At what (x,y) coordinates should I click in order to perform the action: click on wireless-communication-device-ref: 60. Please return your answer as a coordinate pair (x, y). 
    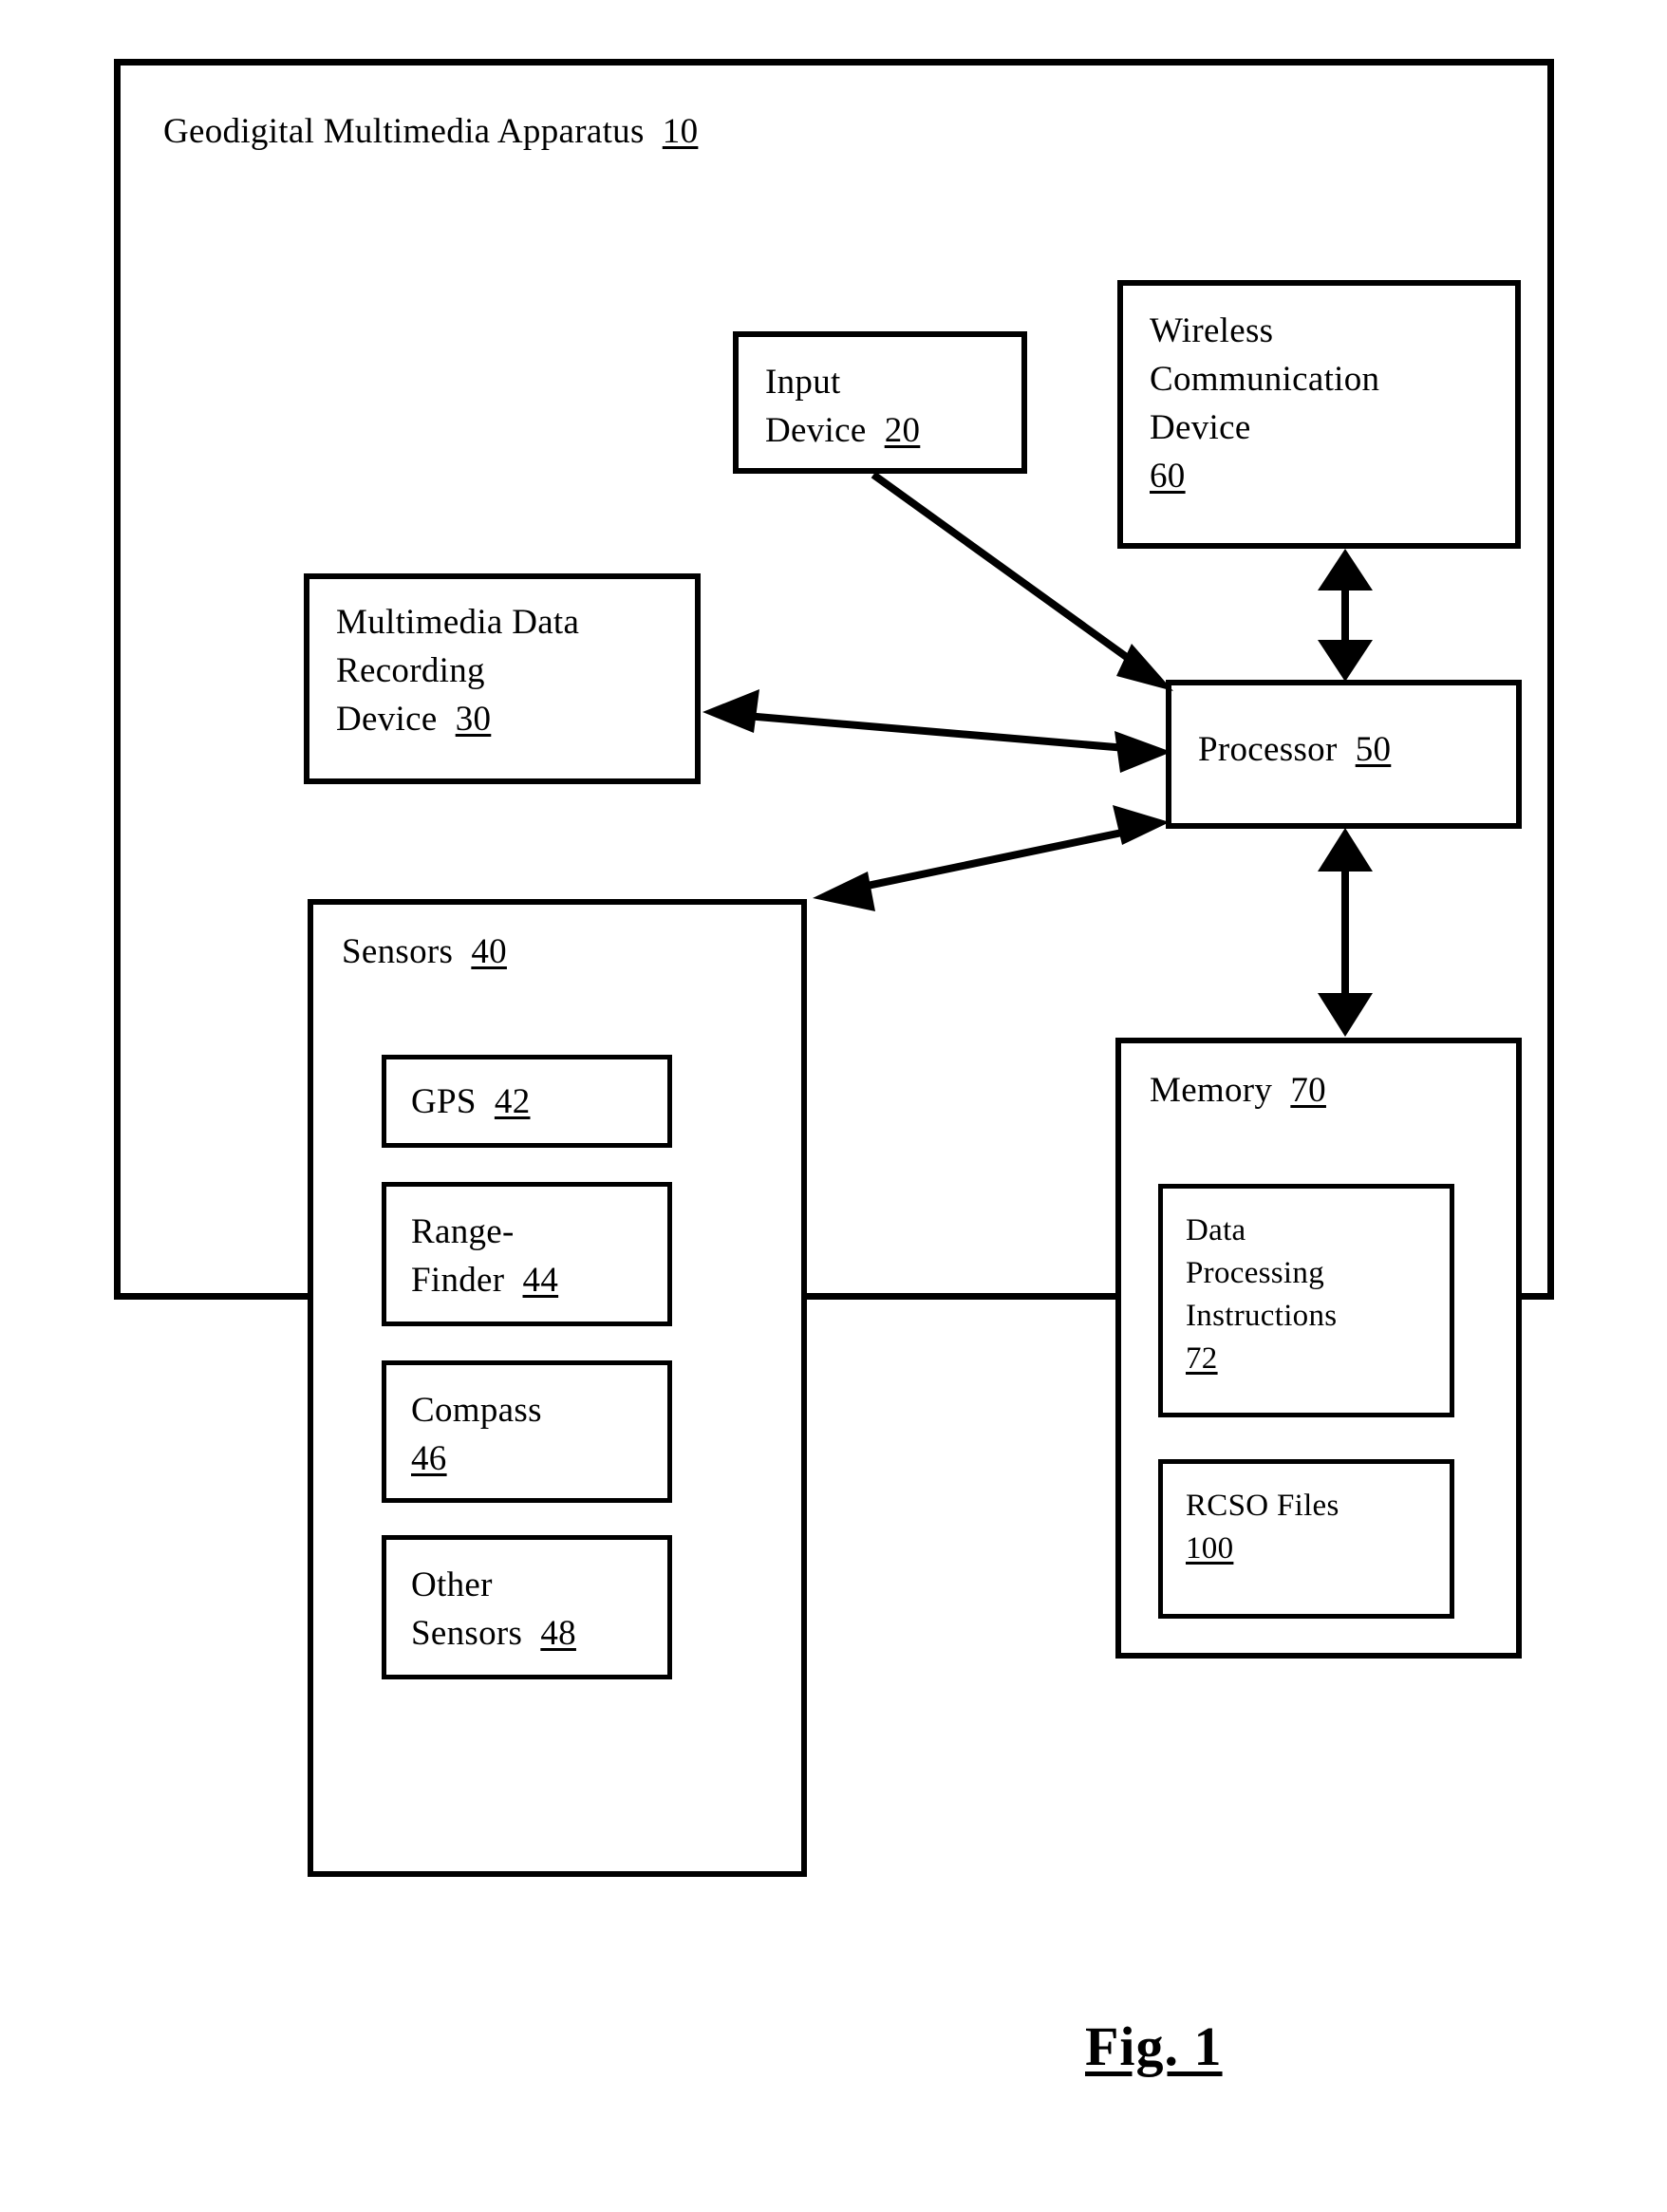
    Looking at the image, I should click on (1168, 476).